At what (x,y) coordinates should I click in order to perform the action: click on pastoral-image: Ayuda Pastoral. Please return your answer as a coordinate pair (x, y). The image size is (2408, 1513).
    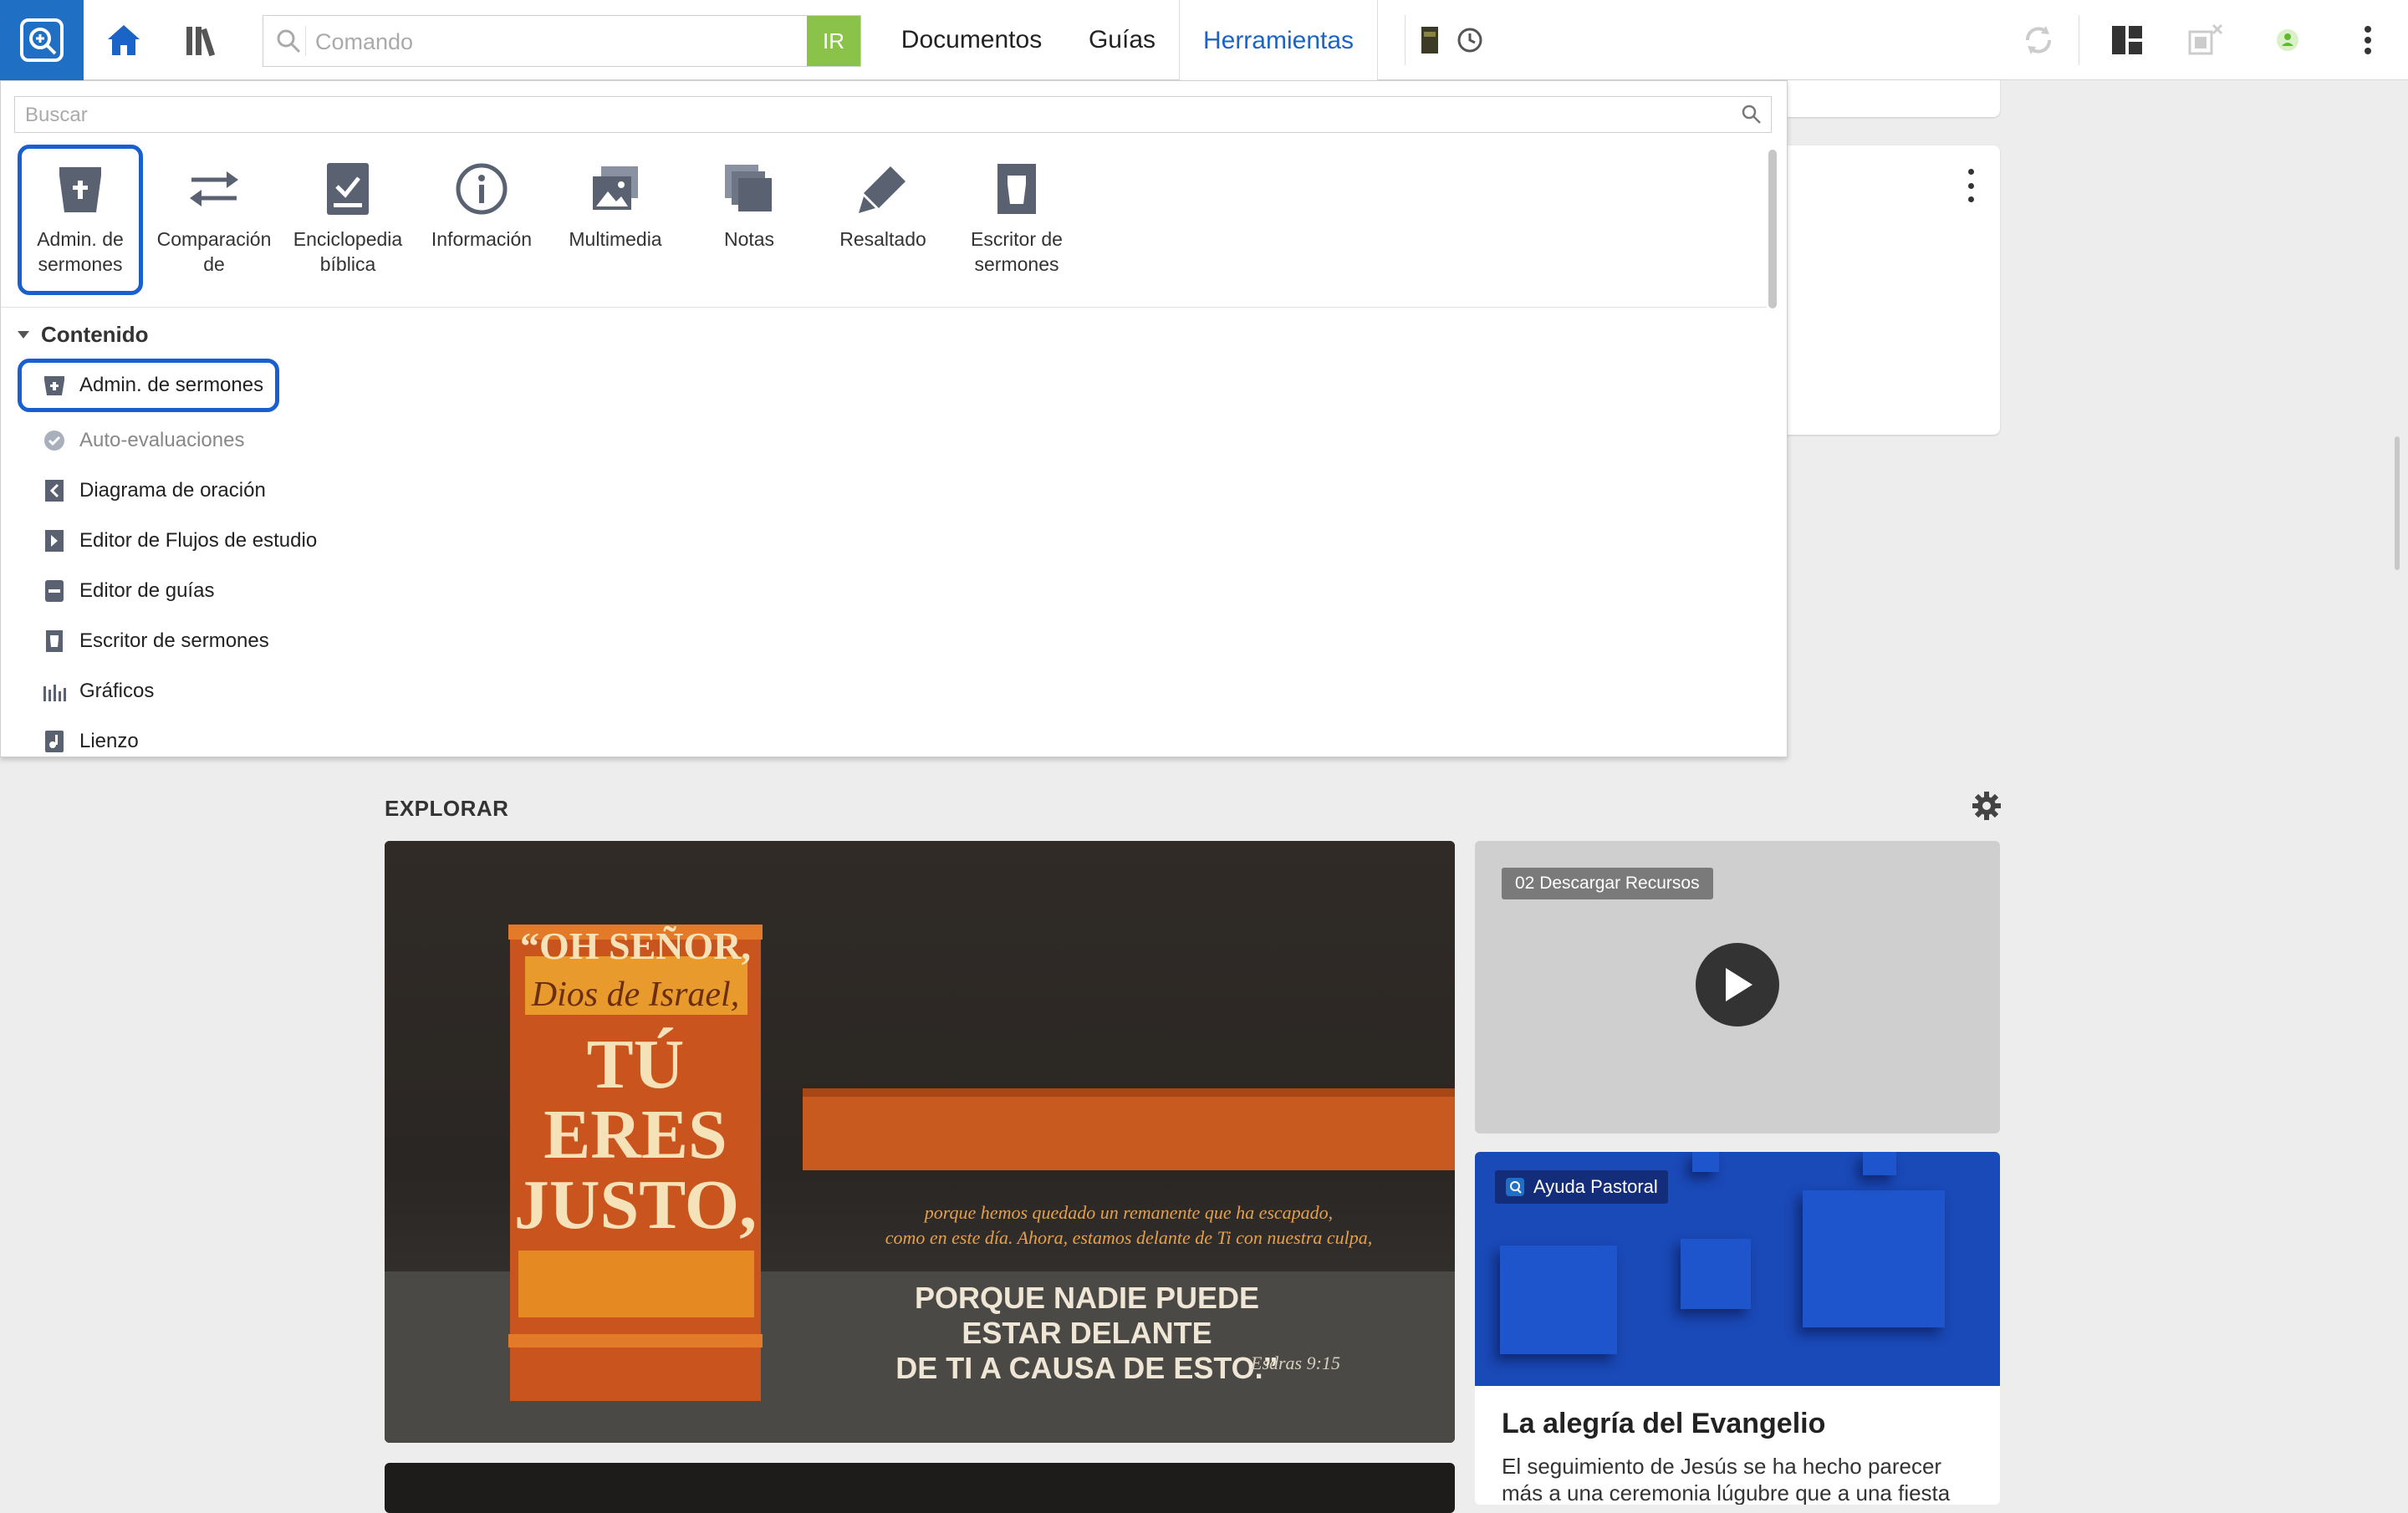
    Looking at the image, I should click on (1737, 1269).